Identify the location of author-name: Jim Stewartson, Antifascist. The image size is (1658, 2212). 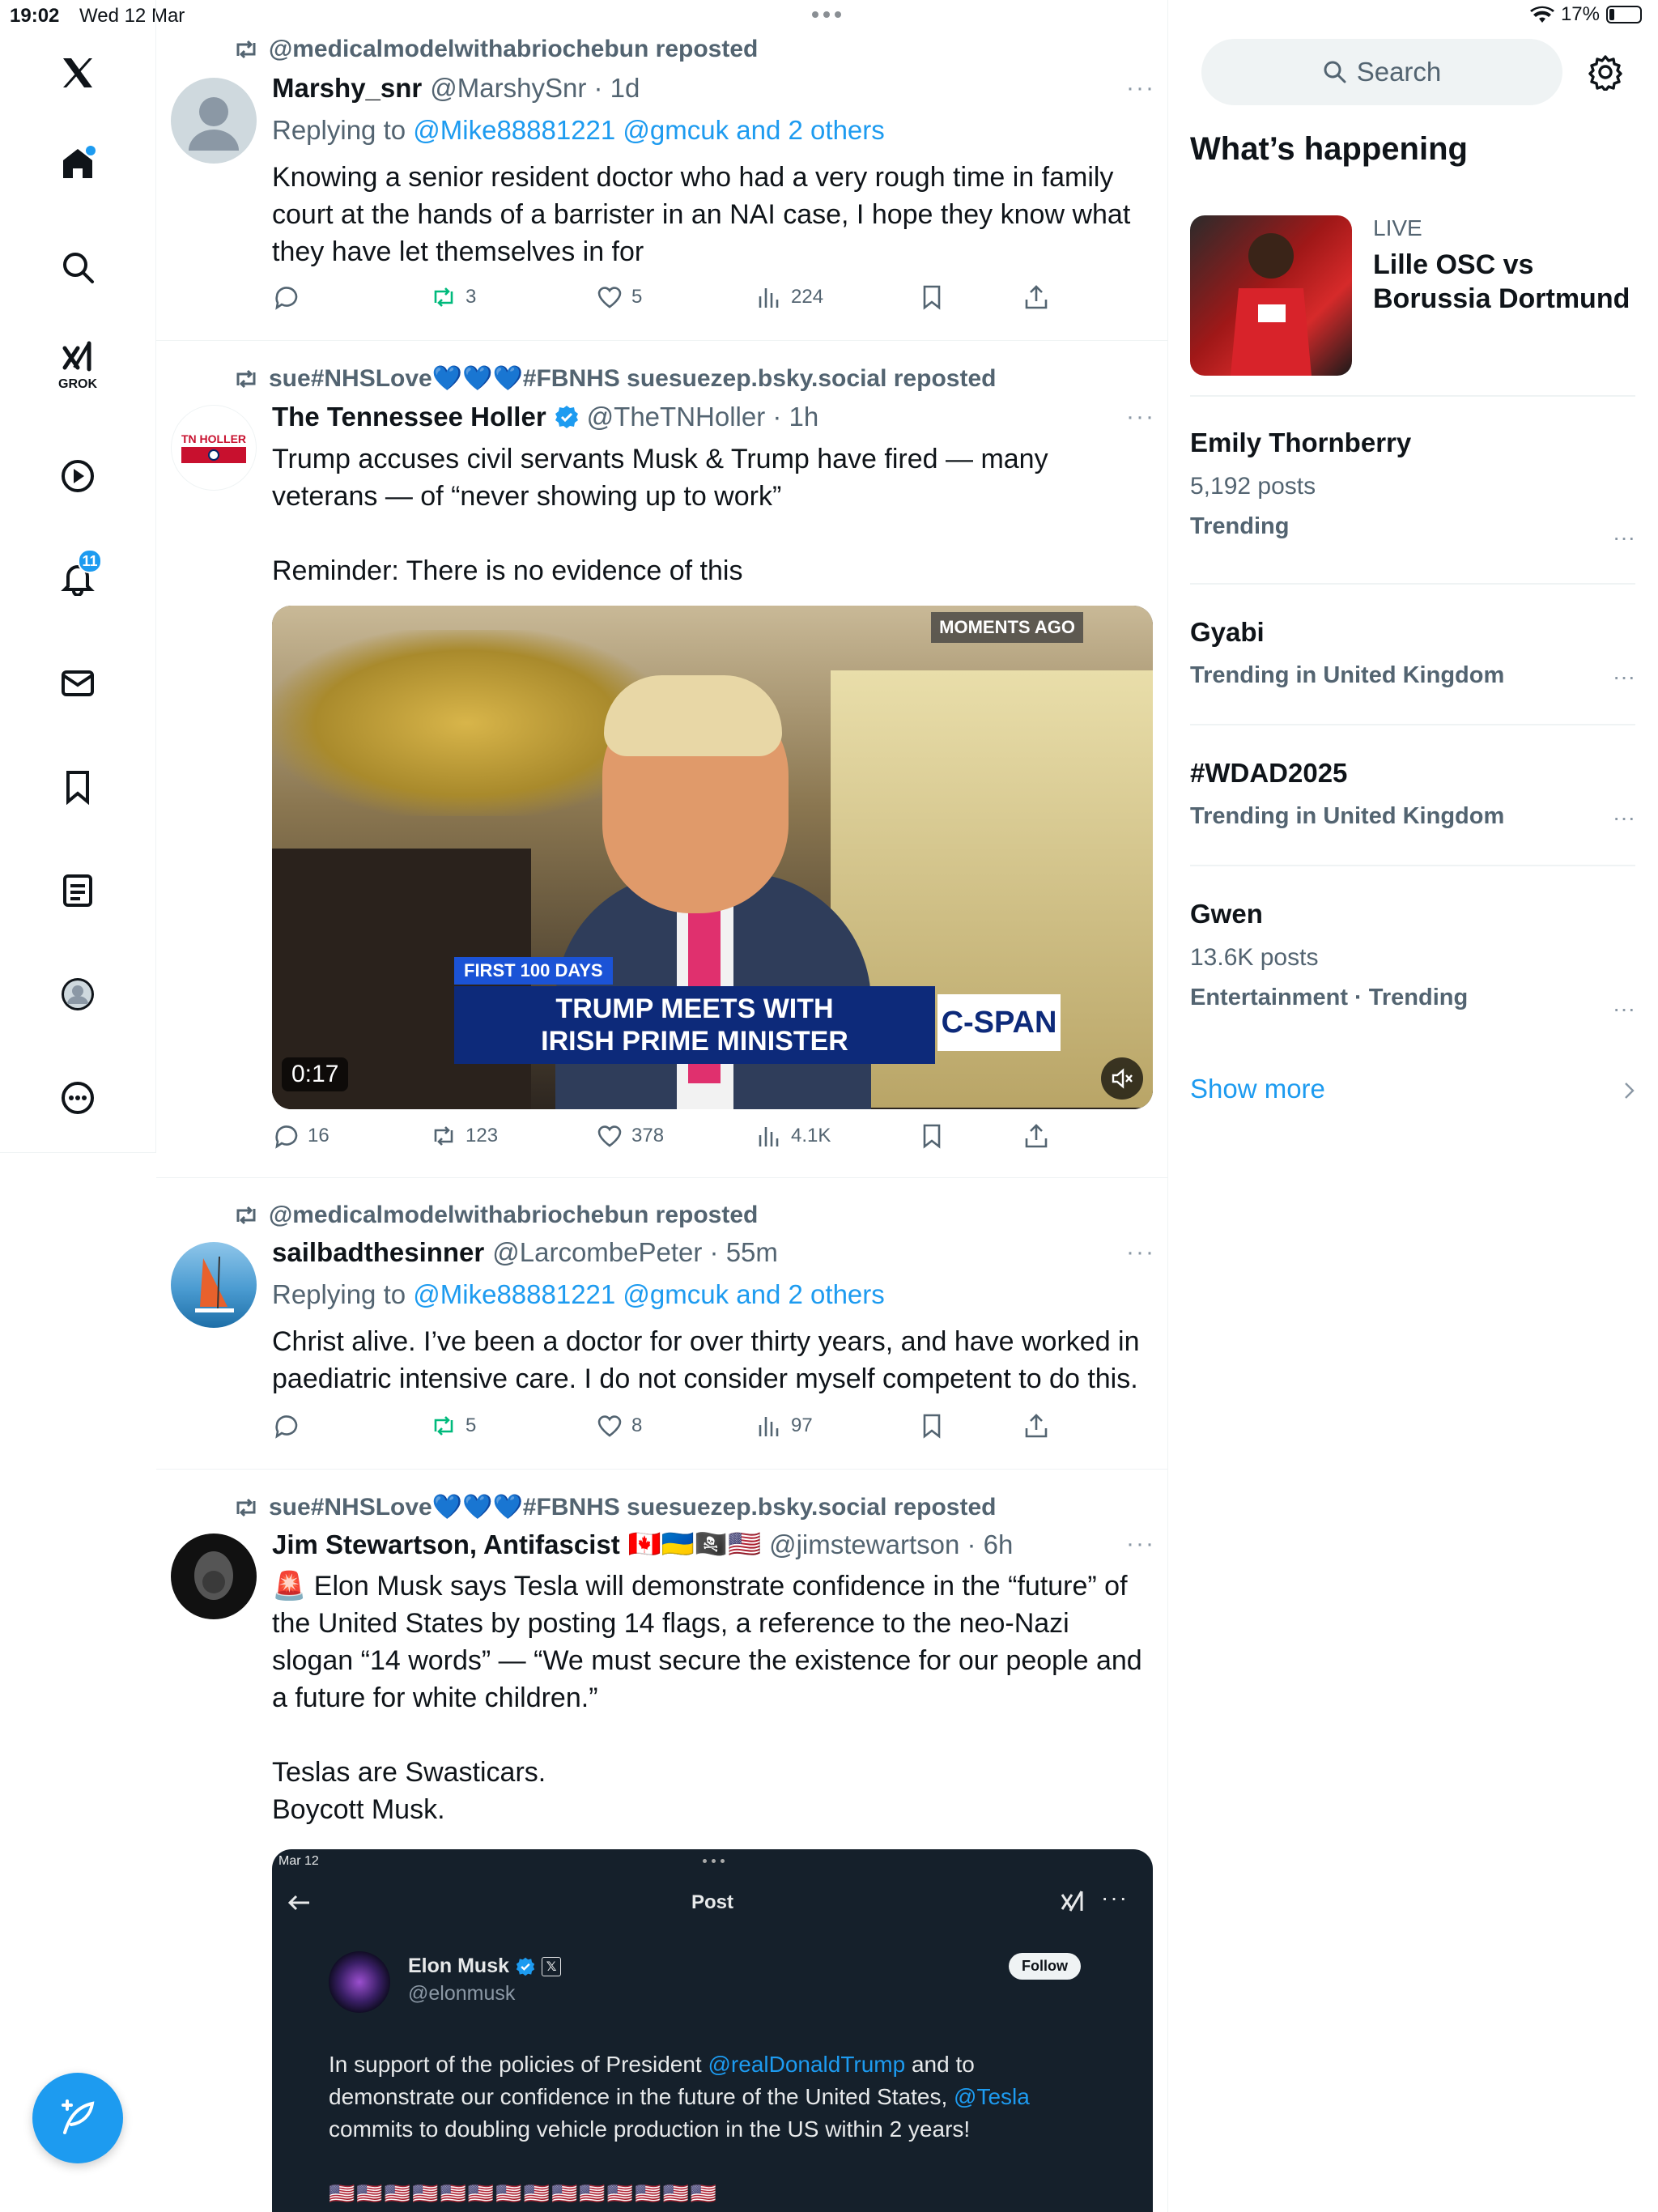
(446, 1545).